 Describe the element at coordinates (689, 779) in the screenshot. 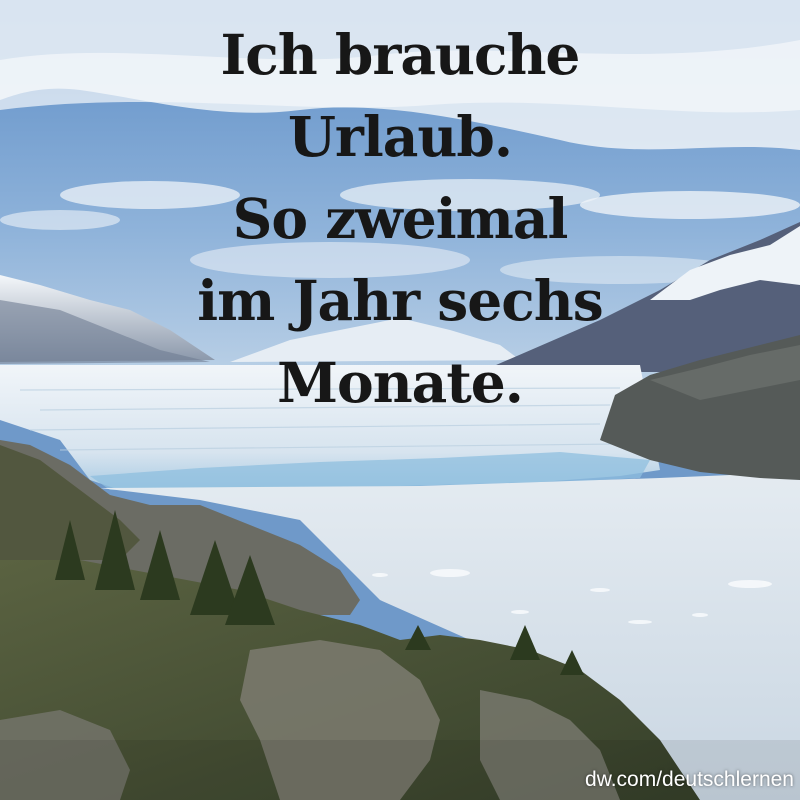

I see `source-credit: dw.com/deutschlernen` at that location.